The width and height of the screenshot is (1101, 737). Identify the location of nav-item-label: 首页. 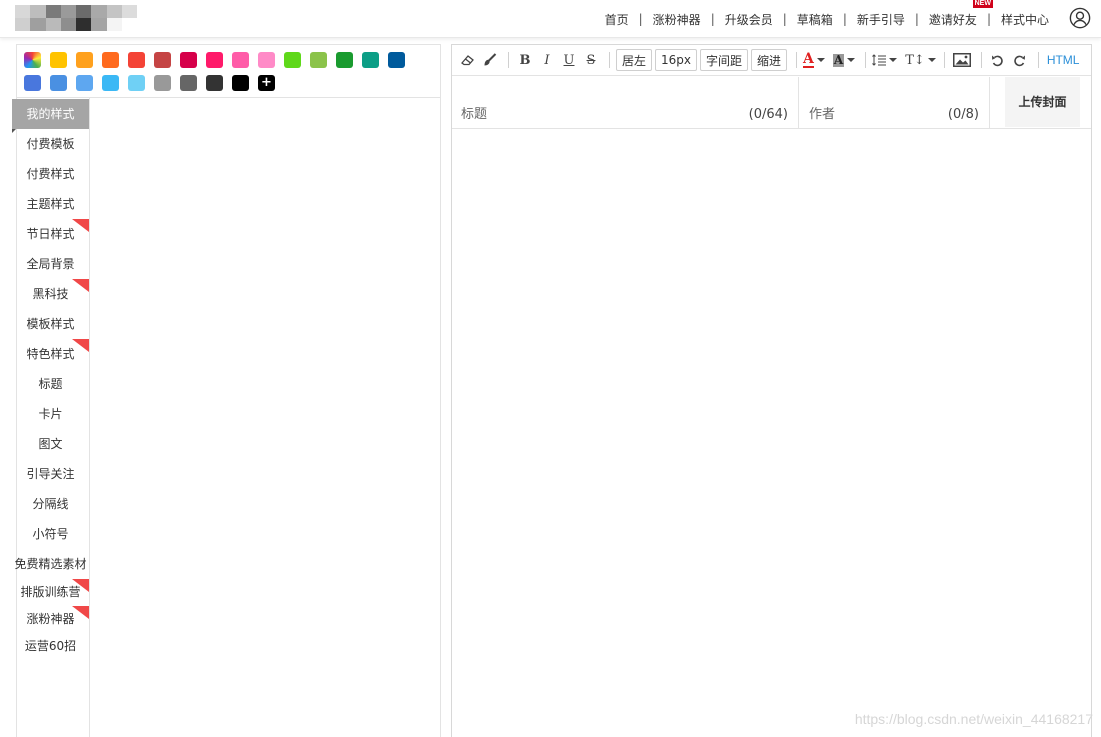
(616, 19).